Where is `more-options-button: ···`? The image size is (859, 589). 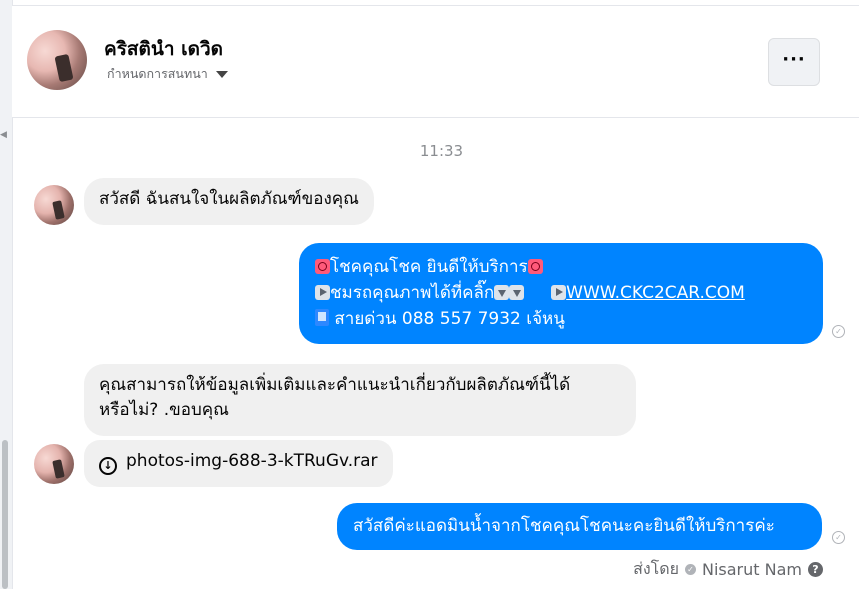
more-options-button: ··· is located at coordinates (794, 62).